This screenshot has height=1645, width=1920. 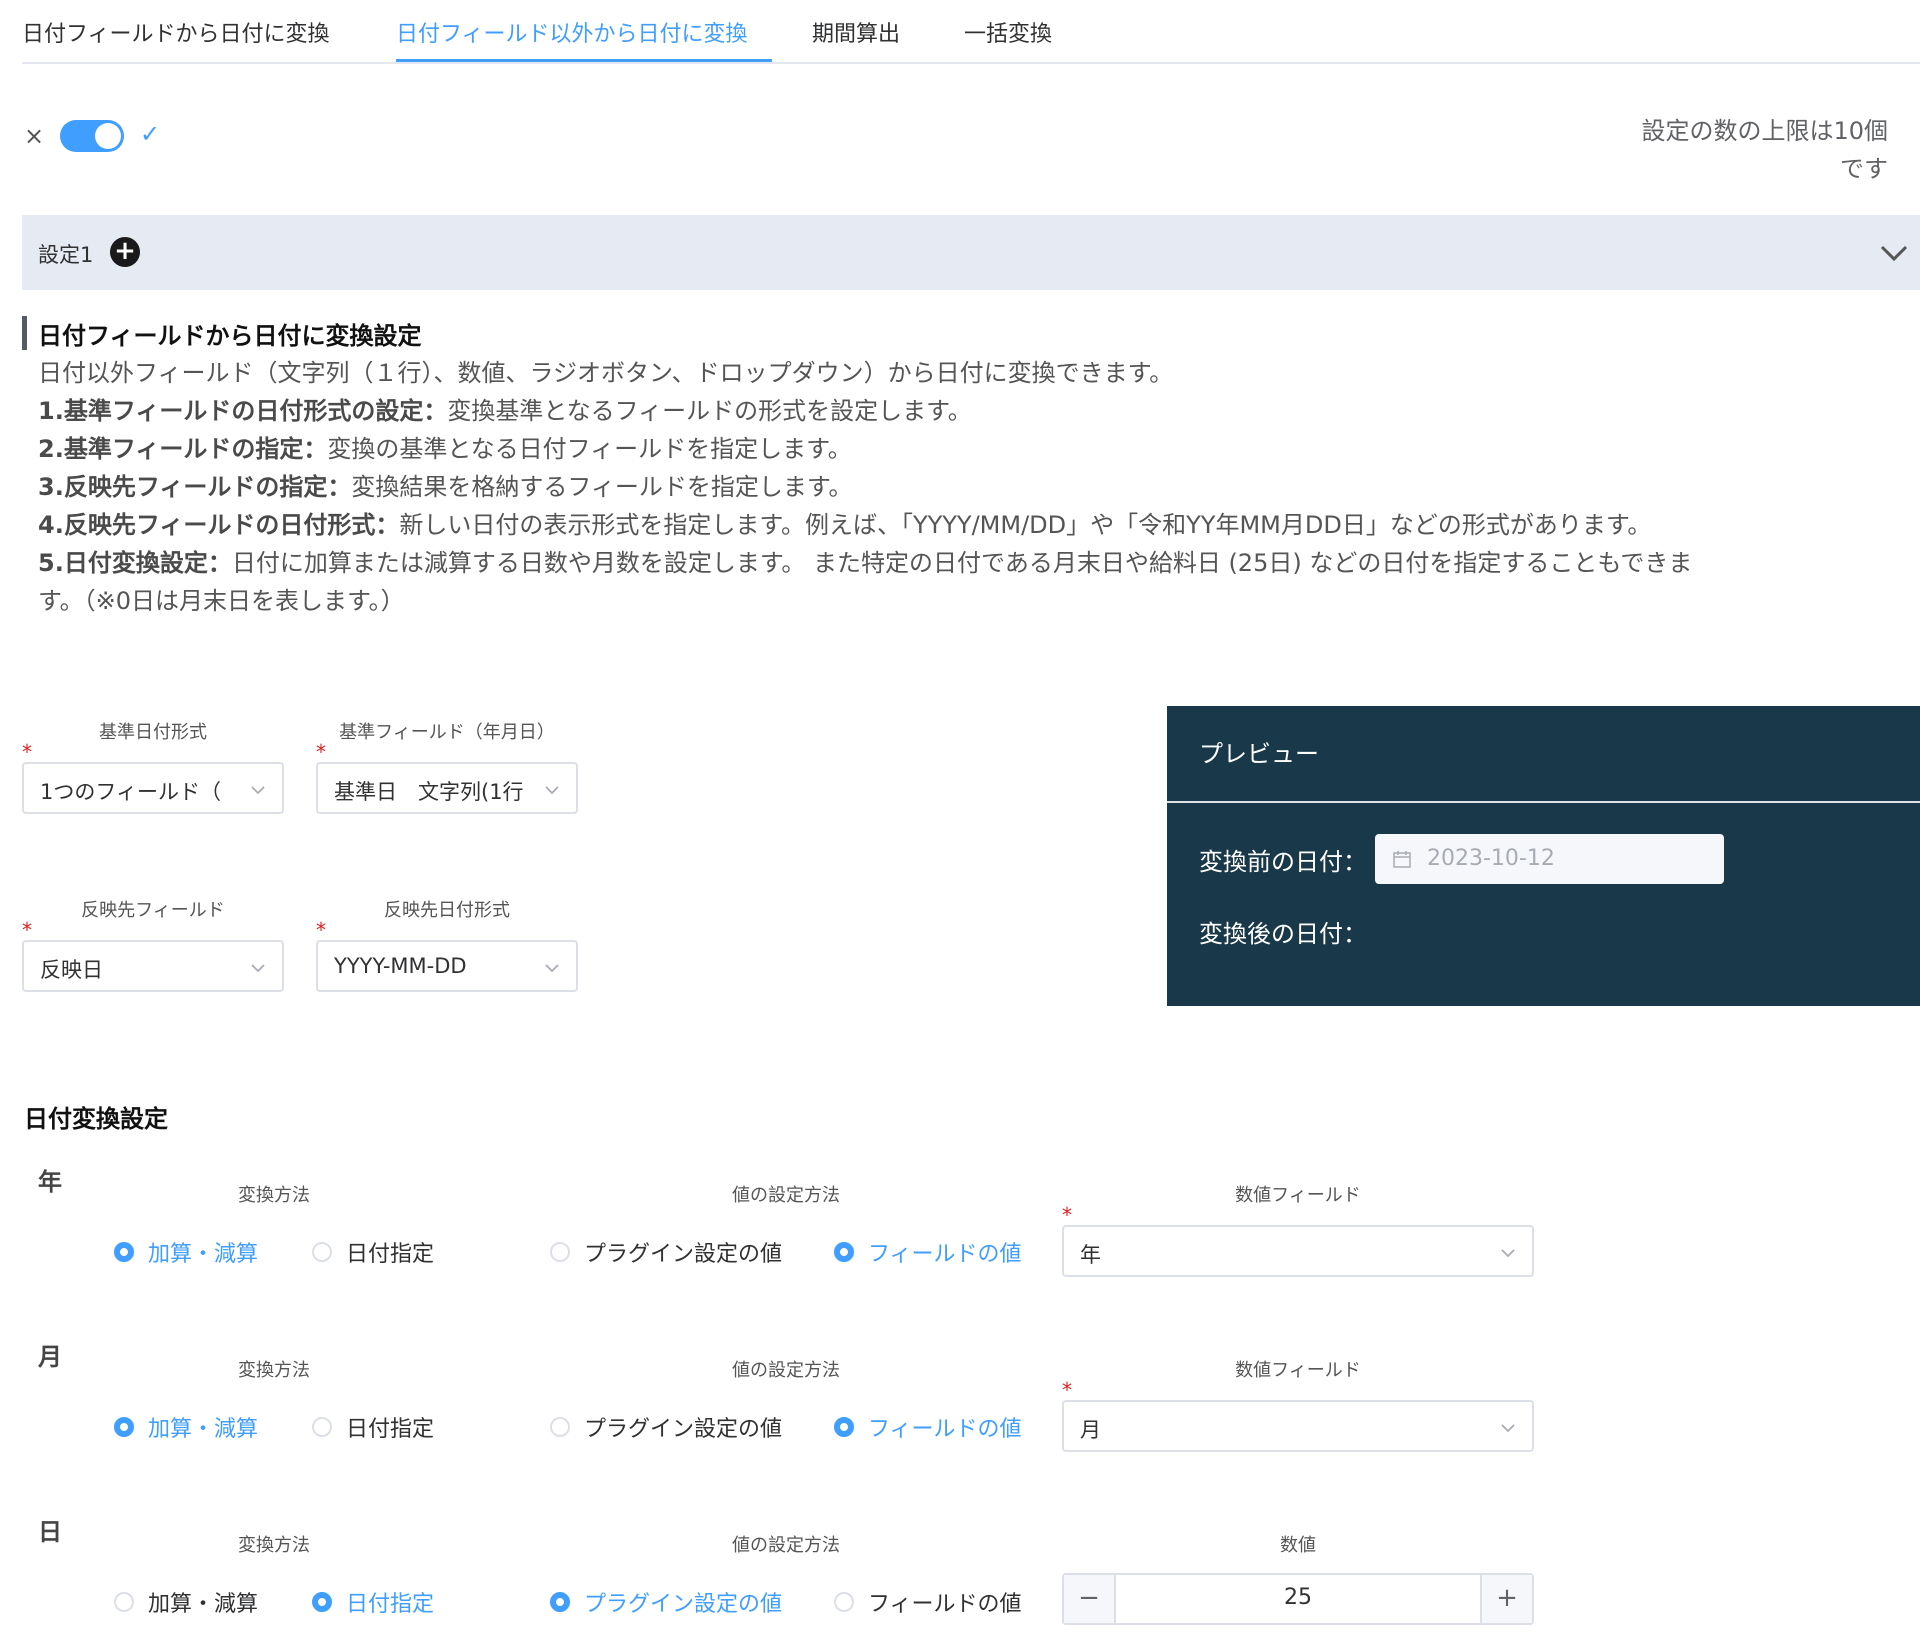 I want to click on before-date-input: 2023-10-12, so click(x=1549, y=859).